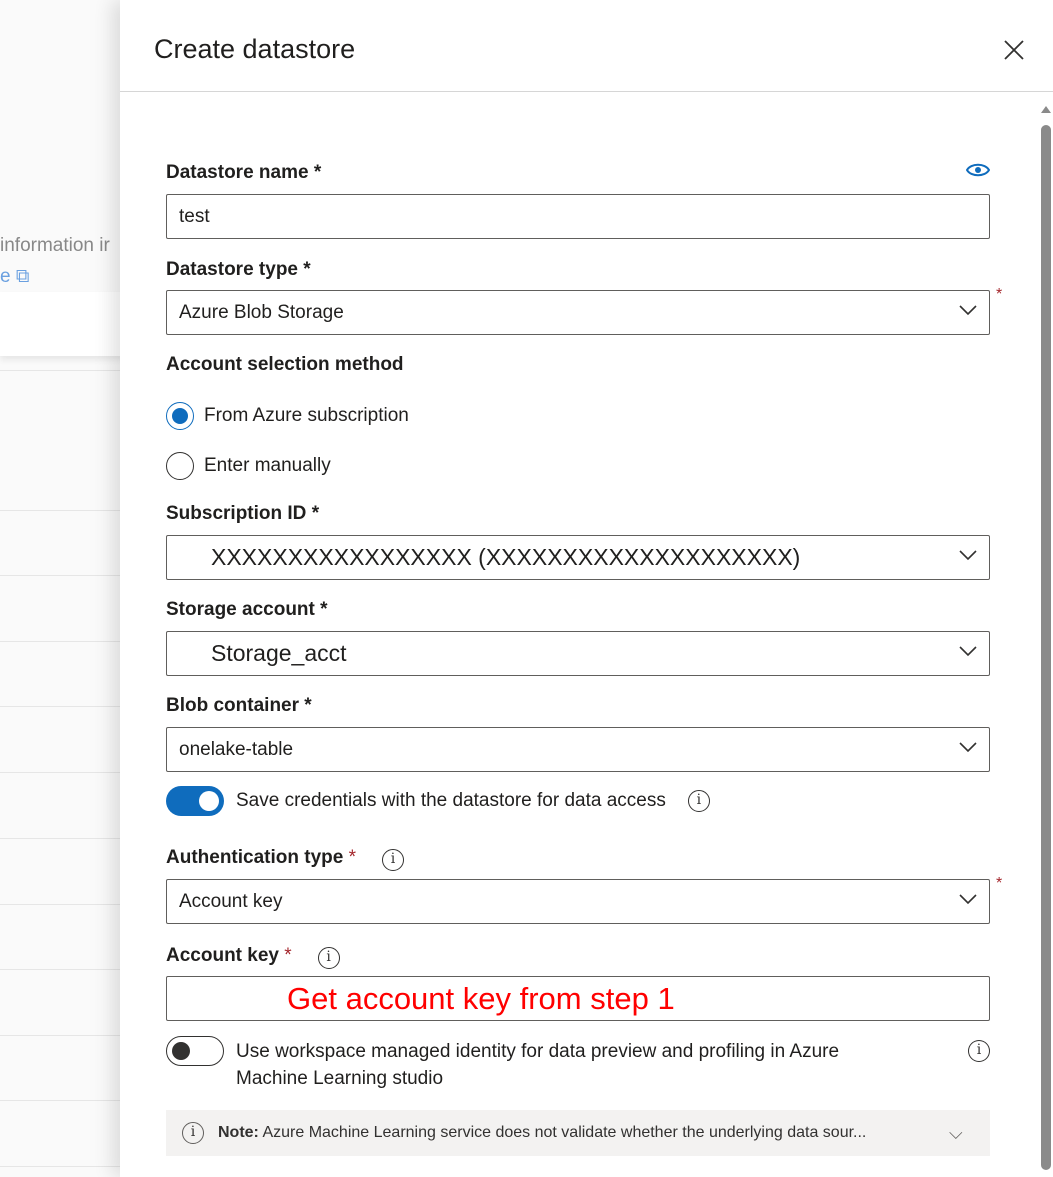 Image resolution: width=1053 pixels, height=1177 pixels. Describe the element at coordinates (239, 705) in the screenshot. I see `blob-container-label: Blob container *` at that location.